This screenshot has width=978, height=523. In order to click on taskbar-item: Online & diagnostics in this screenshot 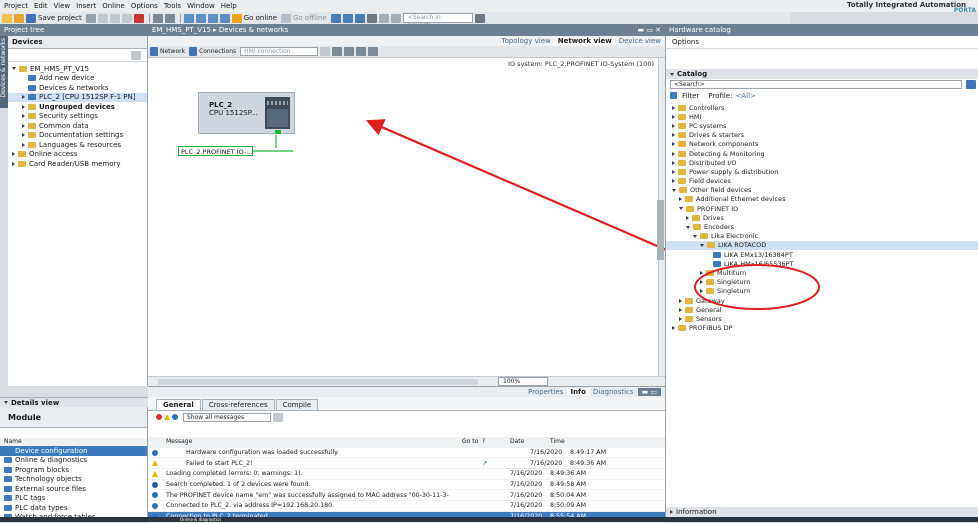, I will do `click(200, 519)`.